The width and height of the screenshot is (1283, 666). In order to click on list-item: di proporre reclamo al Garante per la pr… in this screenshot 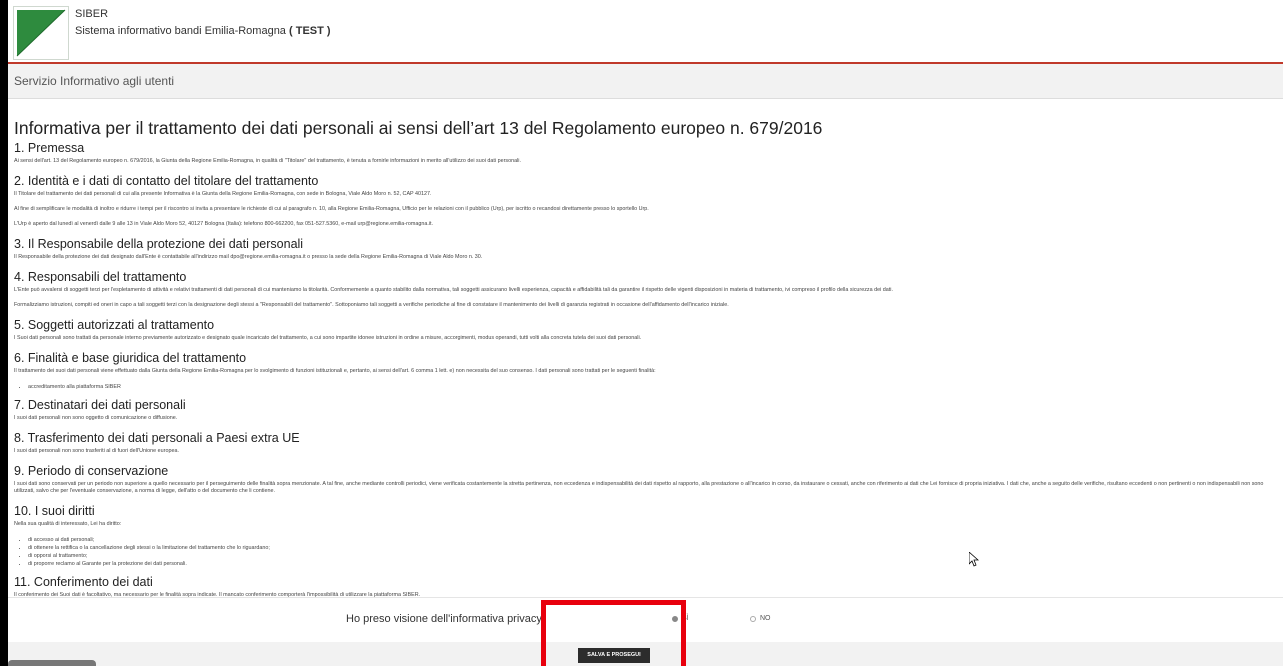, I will do `click(652, 564)`.